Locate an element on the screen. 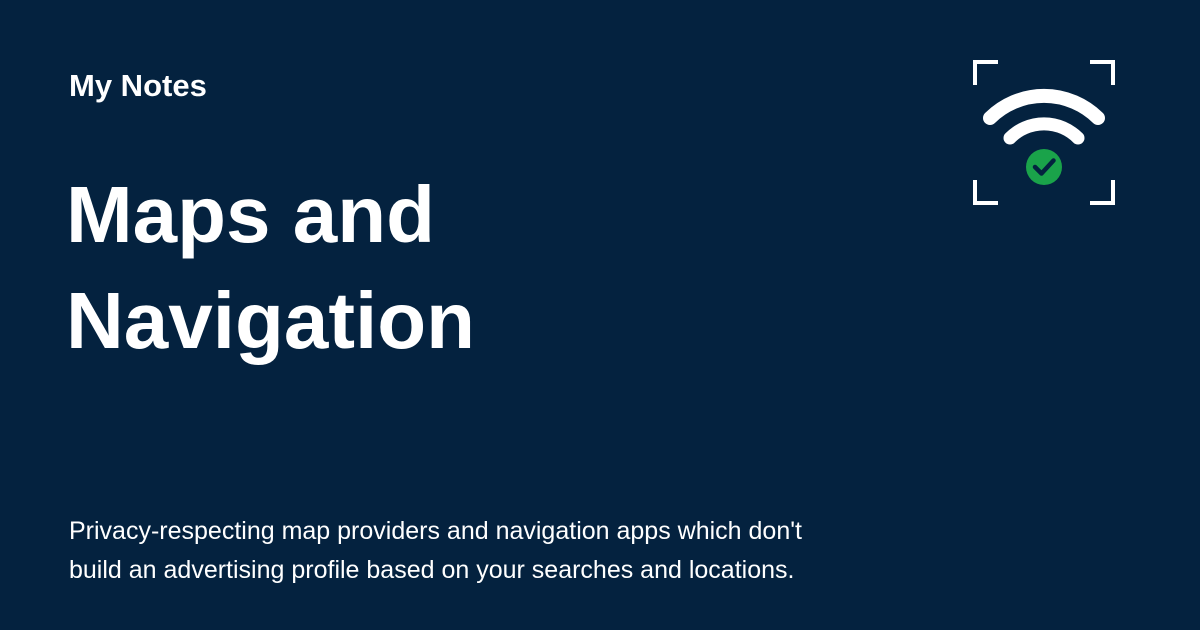  site-name: My Notes is located at coordinates (138, 85).